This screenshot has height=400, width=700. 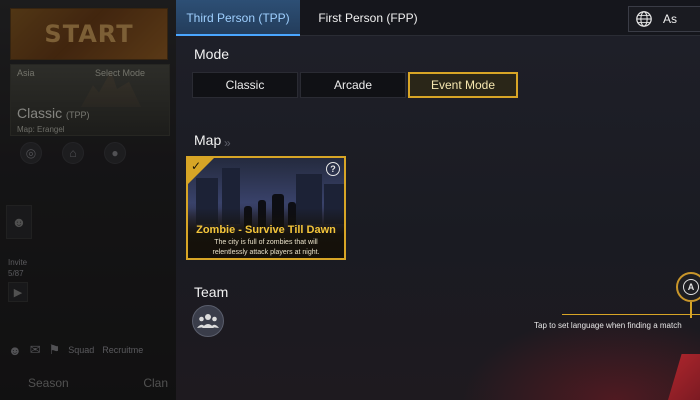 What do you see at coordinates (119, 73) in the screenshot?
I see `select-mode-label: Select Mode` at bounding box center [119, 73].